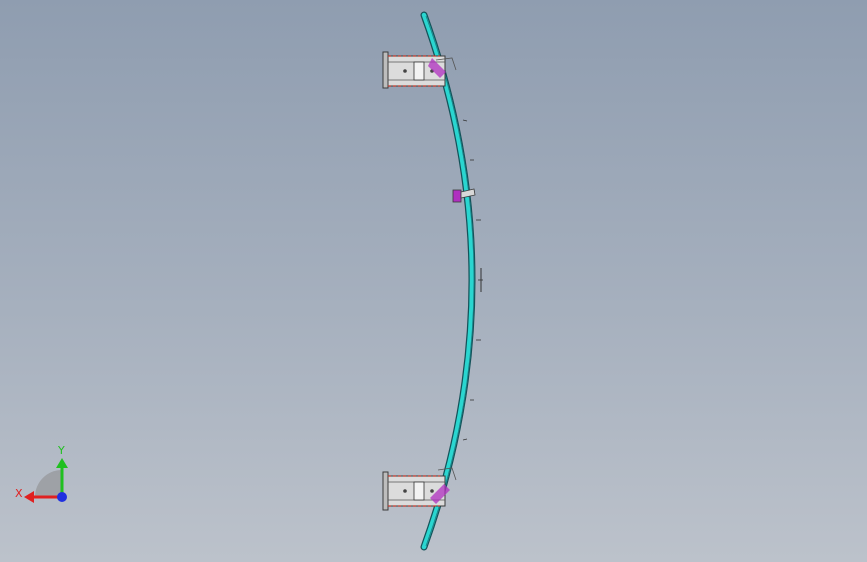 The width and height of the screenshot is (867, 562). Describe the element at coordinates (61, 450) in the screenshot. I see `y-axis-label: Y` at that location.